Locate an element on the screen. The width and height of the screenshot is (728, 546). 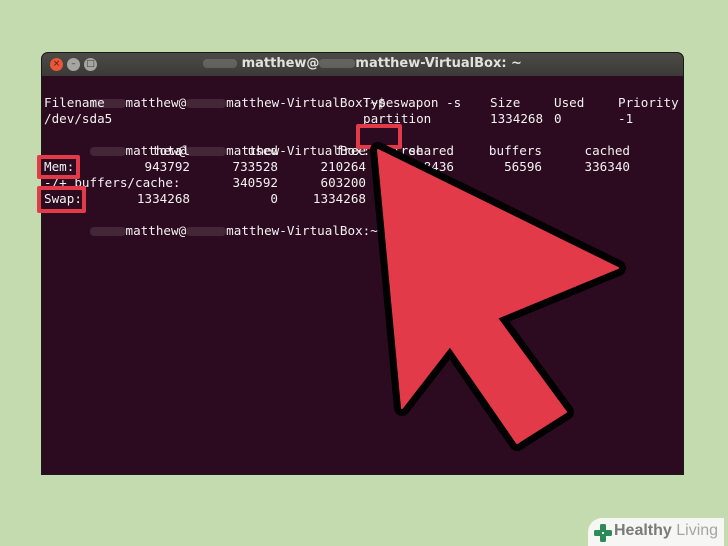
watermark-word: Living is located at coordinates (697, 530).